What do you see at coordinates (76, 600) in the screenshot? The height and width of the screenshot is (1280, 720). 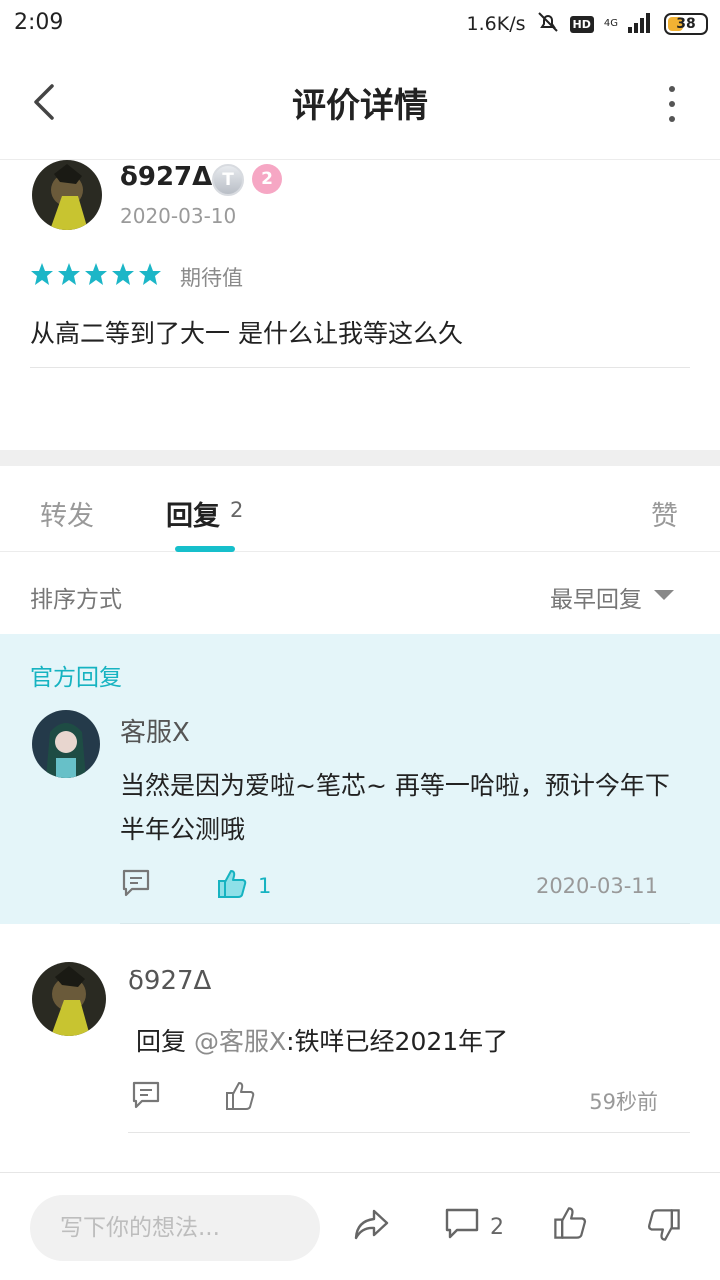 I see `sort-label: 排序方式` at bounding box center [76, 600].